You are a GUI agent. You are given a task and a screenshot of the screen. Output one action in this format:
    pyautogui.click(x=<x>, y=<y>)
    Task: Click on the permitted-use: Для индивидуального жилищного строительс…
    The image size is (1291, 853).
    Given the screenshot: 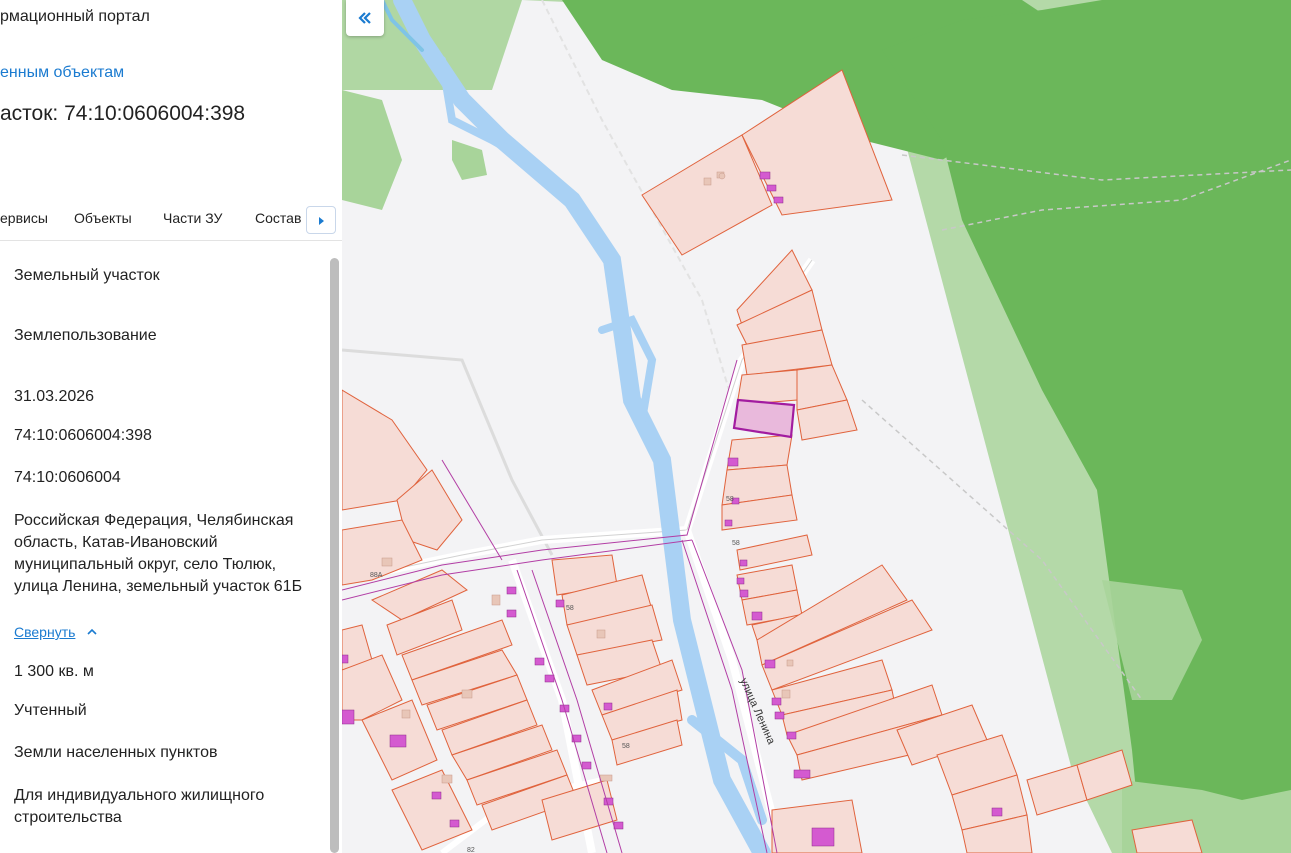 What is the action you would take?
    pyautogui.click(x=139, y=806)
    